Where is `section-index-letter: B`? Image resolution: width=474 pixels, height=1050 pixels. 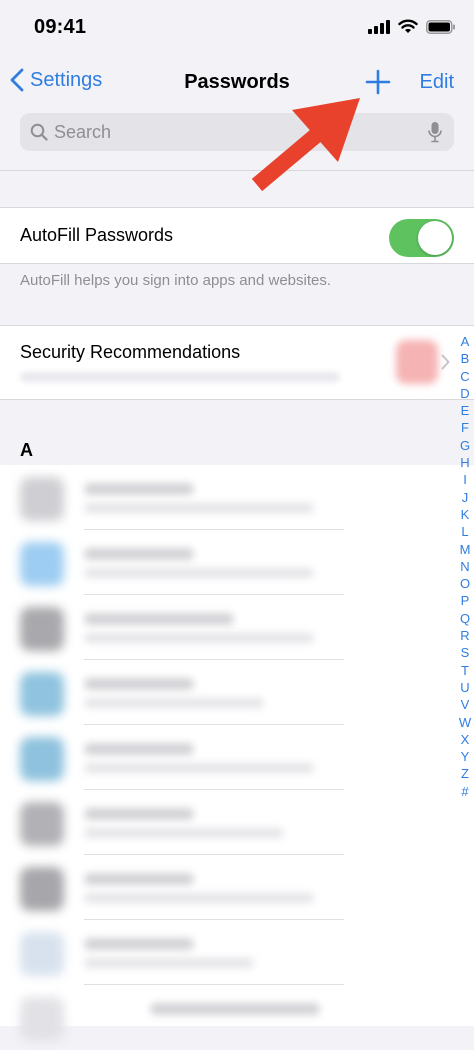
section-index-letter: B is located at coordinates (465, 358).